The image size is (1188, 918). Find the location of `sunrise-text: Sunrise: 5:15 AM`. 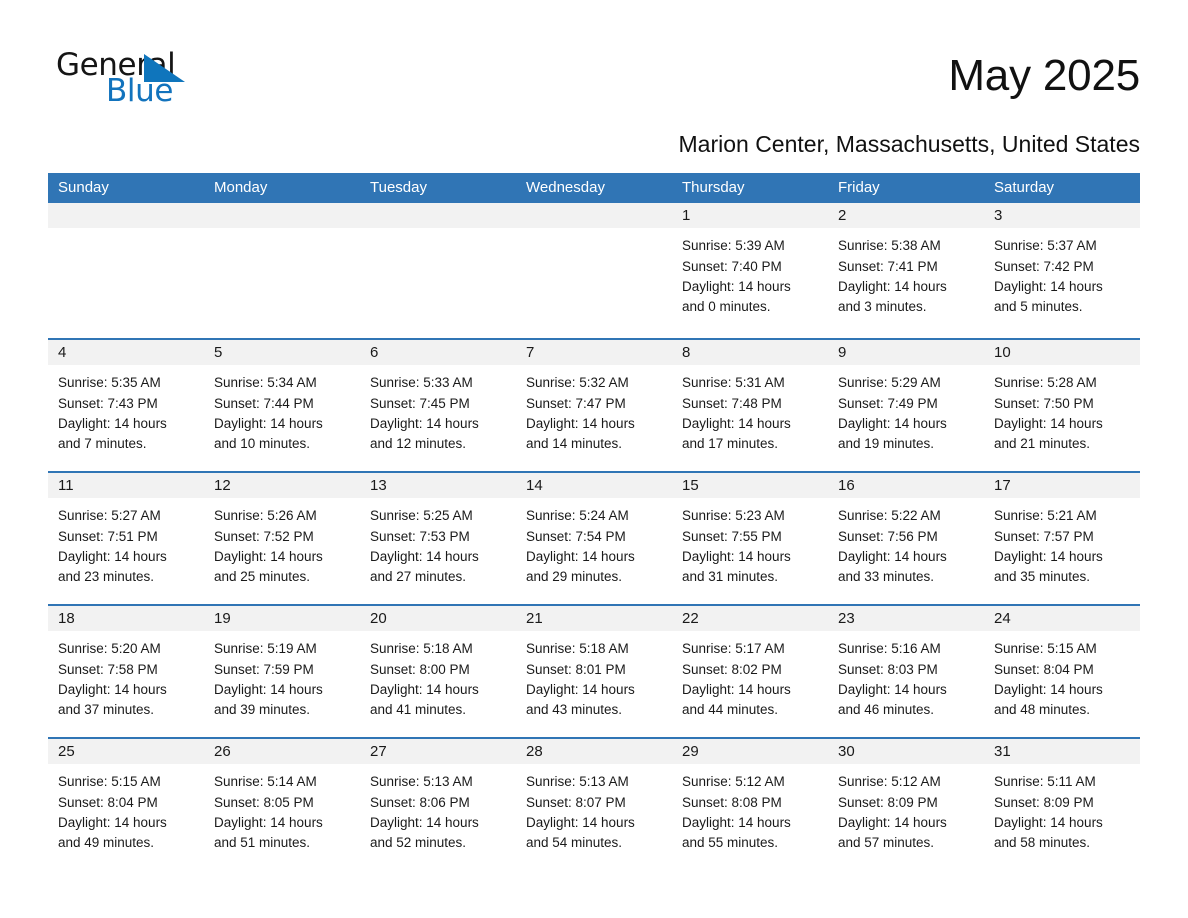

sunrise-text: Sunrise: 5:15 AM is located at coordinates (1045, 649).